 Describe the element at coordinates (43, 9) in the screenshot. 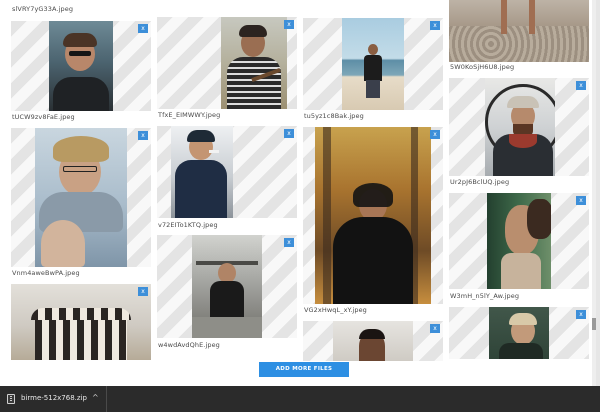

I see `file-name: slVRY7yG33A.jpeg` at that location.